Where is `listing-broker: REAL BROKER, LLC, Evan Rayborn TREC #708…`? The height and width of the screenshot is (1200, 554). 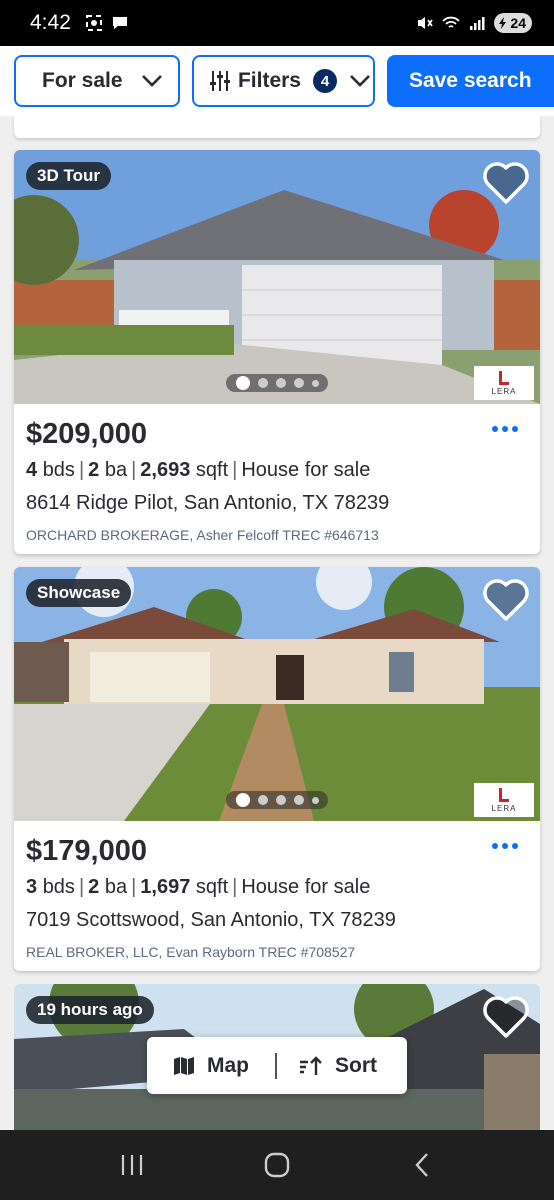
listing-broker: REAL BROKER, LLC, Evan Rayborn TREC #708… is located at coordinates (191, 952).